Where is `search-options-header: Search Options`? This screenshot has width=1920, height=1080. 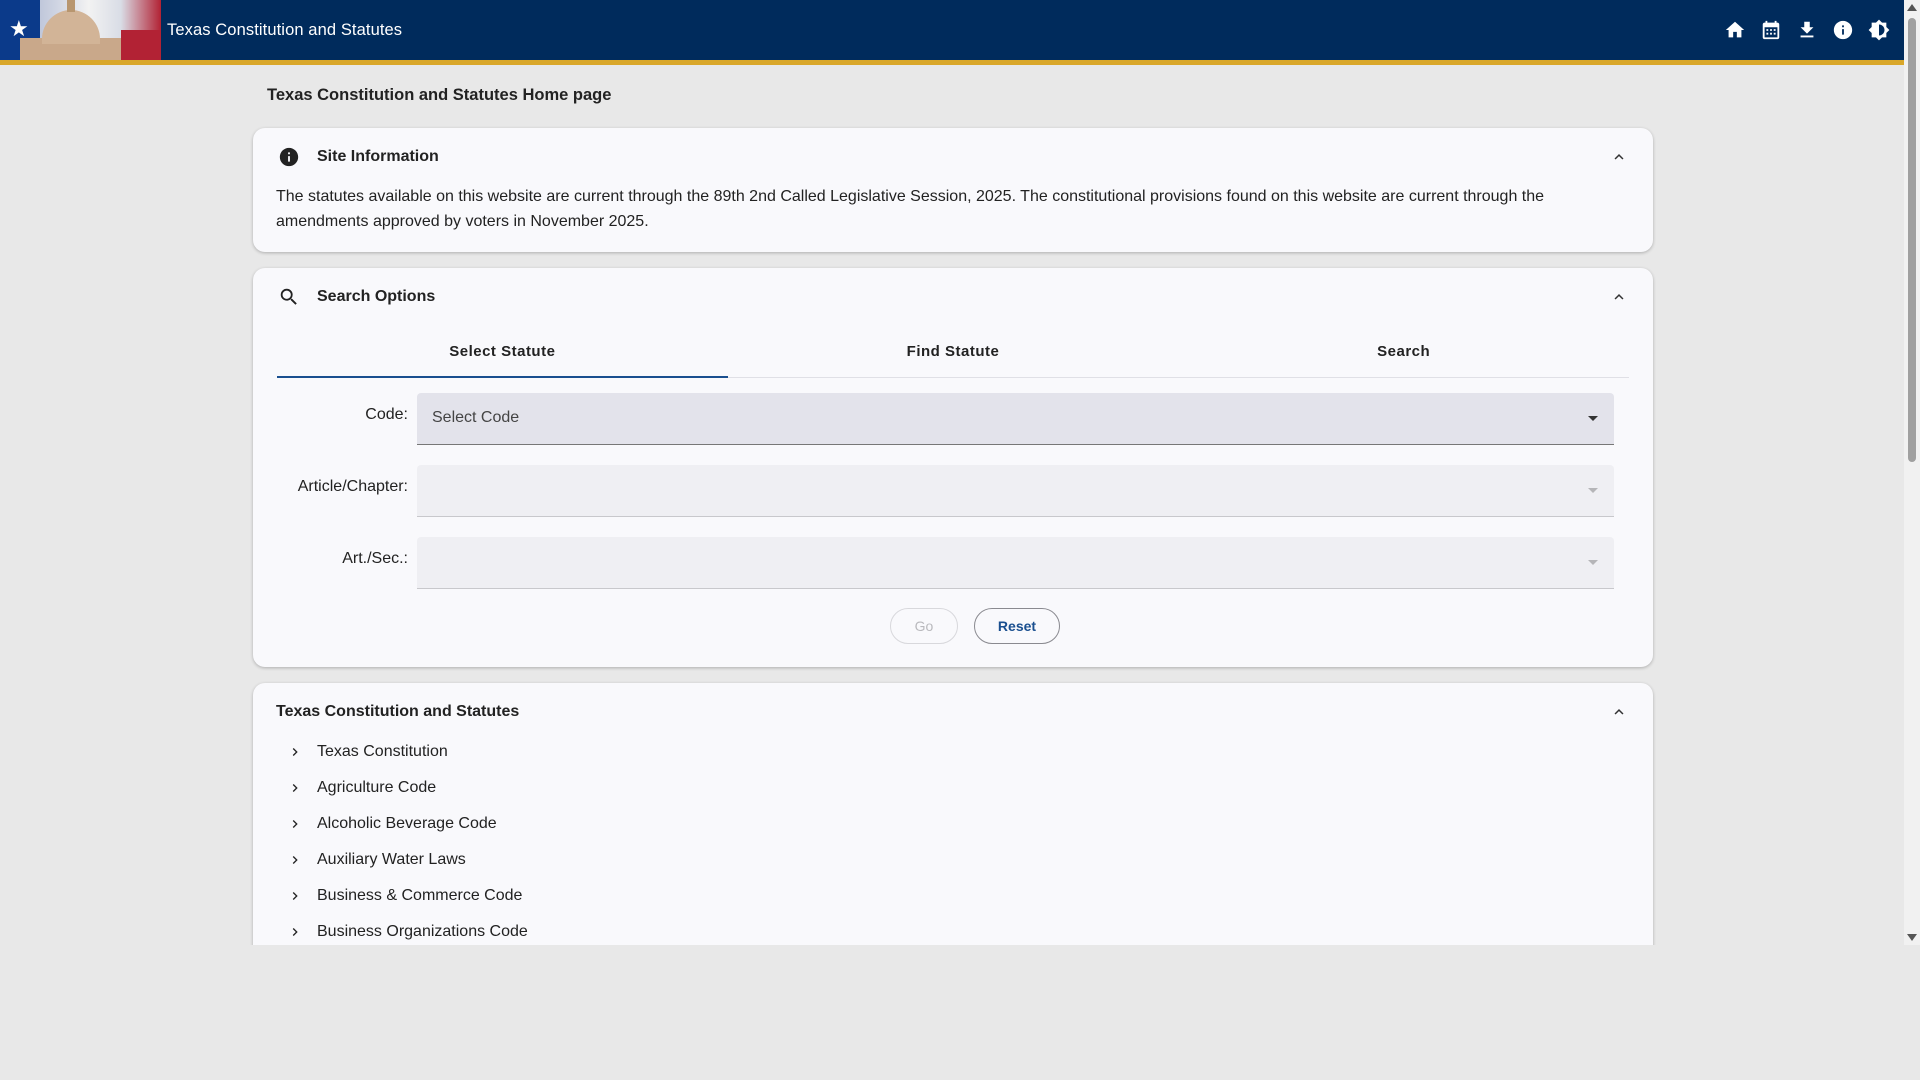 search-options-header: Search Options is located at coordinates (953, 297).